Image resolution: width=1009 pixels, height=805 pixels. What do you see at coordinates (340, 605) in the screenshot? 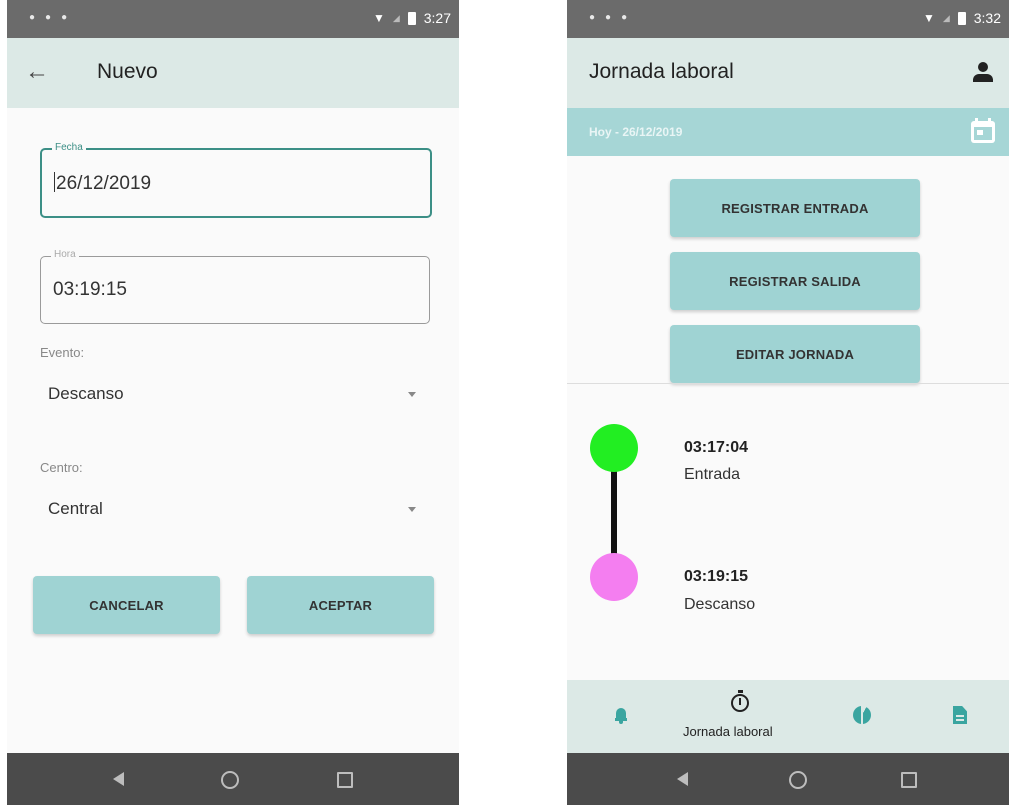
I see `accept-button: ACEPTAR` at bounding box center [340, 605].